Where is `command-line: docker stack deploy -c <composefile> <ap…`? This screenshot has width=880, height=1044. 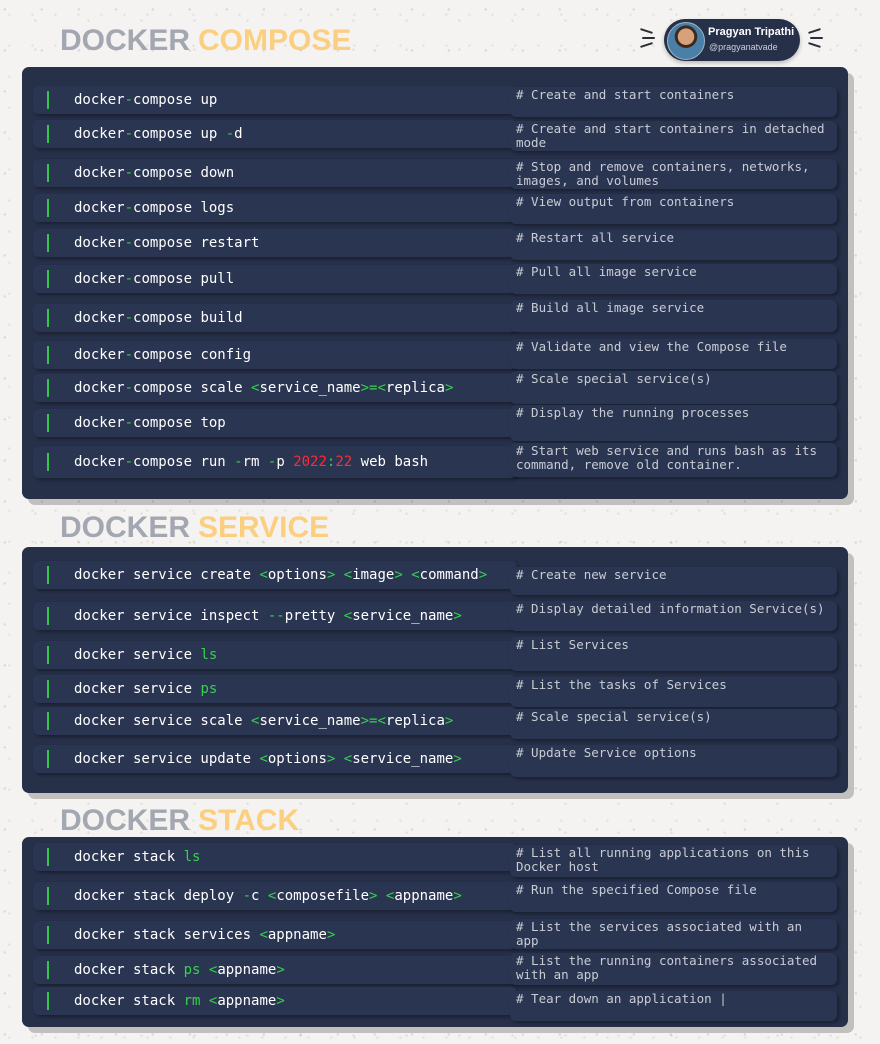
command-line: docker stack deploy -c <composefile> <ap… is located at coordinates (275, 896).